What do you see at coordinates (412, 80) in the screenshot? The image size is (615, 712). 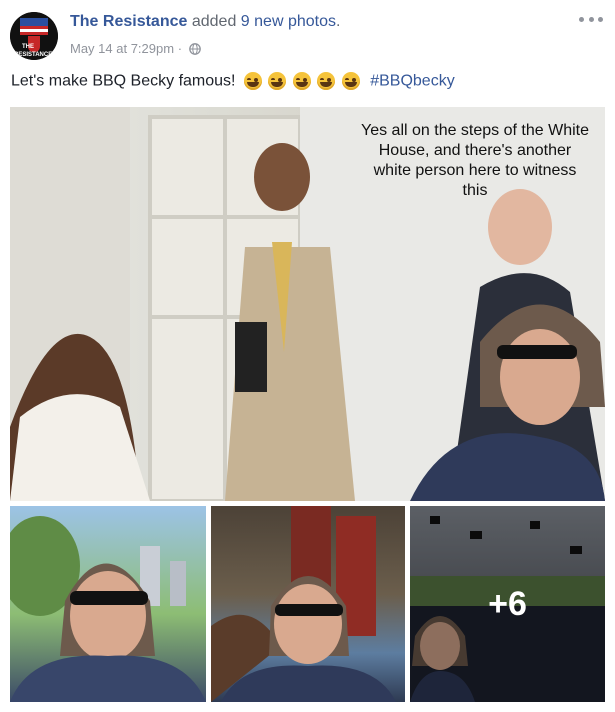 I see `hashtag-link: #BBQbecky` at bounding box center [412, 80].